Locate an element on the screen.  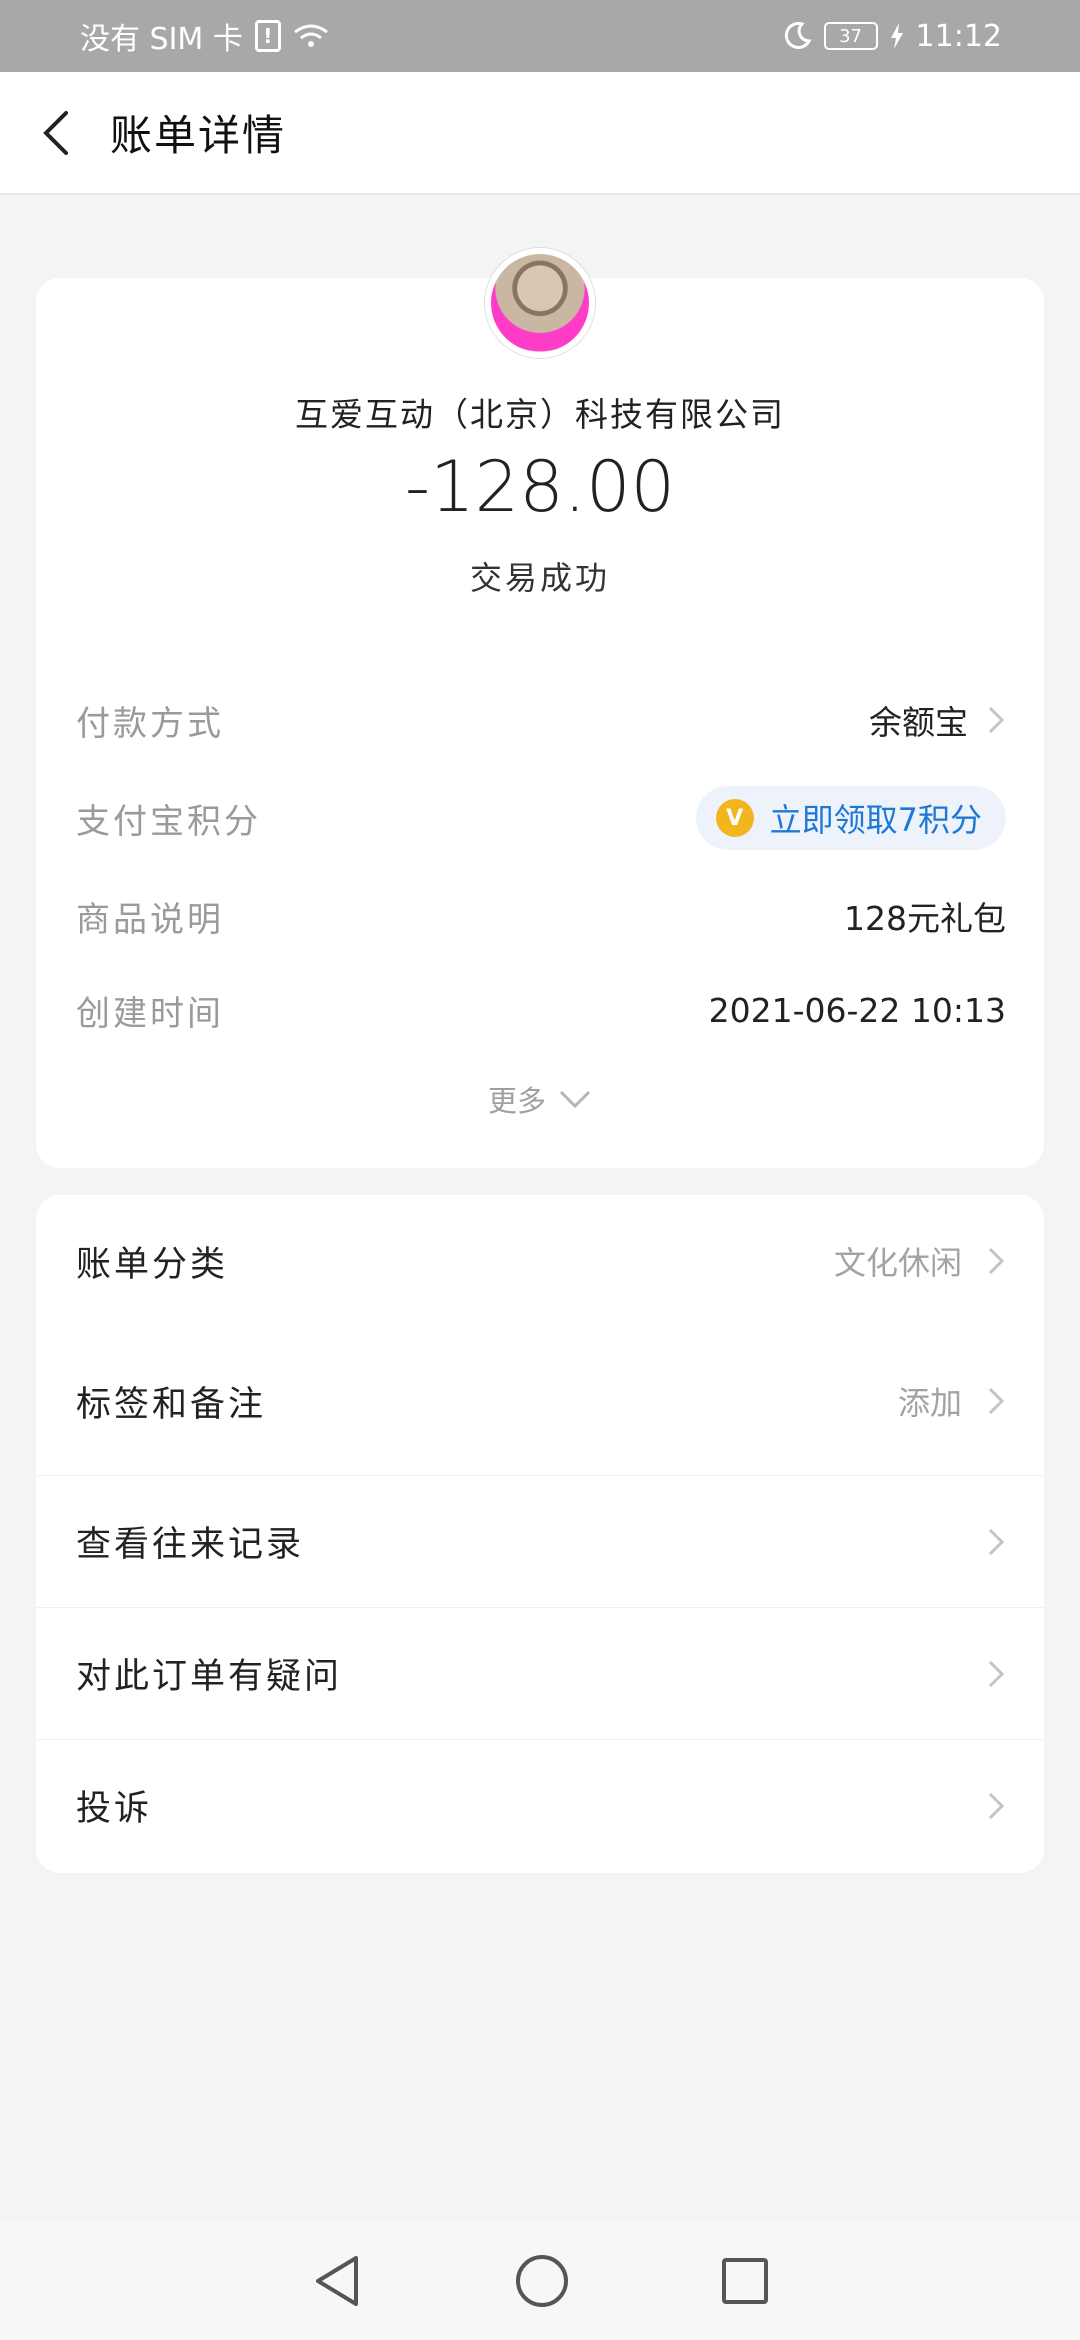
complaint-label: 投诉 is located at coordinates (114, 1809).